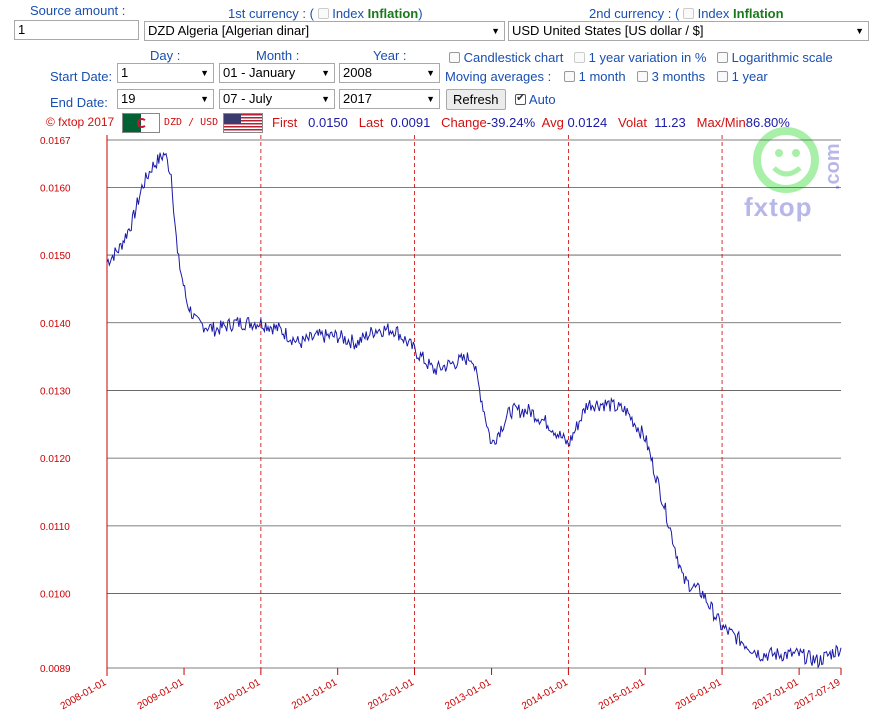 This screenshot has height=721, width=875. I want to click on x-tick-label: 2017-07-19, so click(818, 694).